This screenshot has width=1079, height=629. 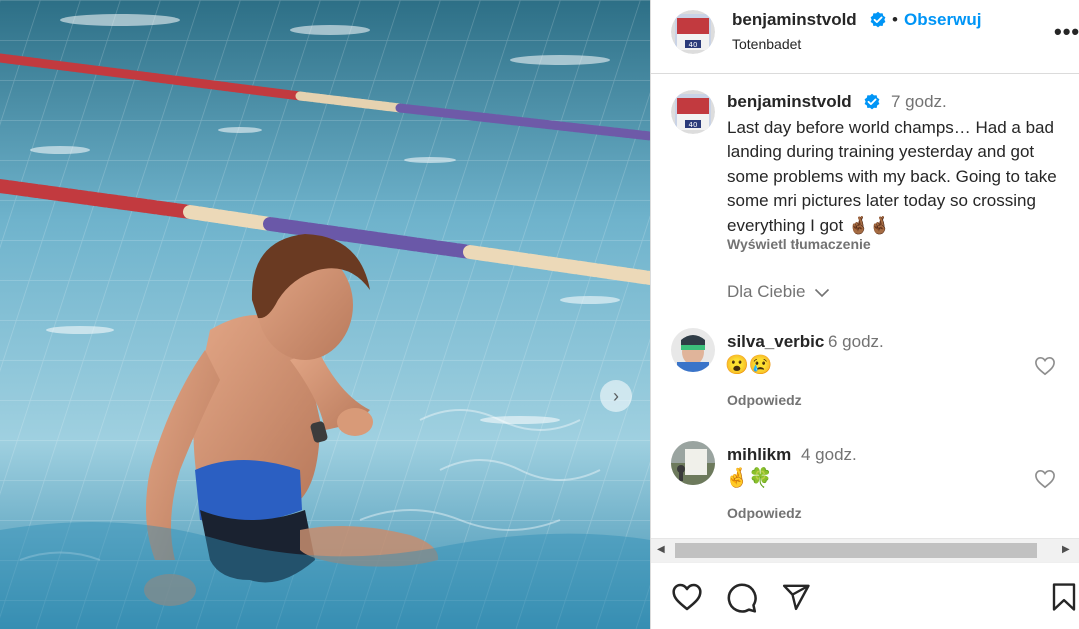 I want to click on chevron-right-icon: ›, so click(x=616, y=395).